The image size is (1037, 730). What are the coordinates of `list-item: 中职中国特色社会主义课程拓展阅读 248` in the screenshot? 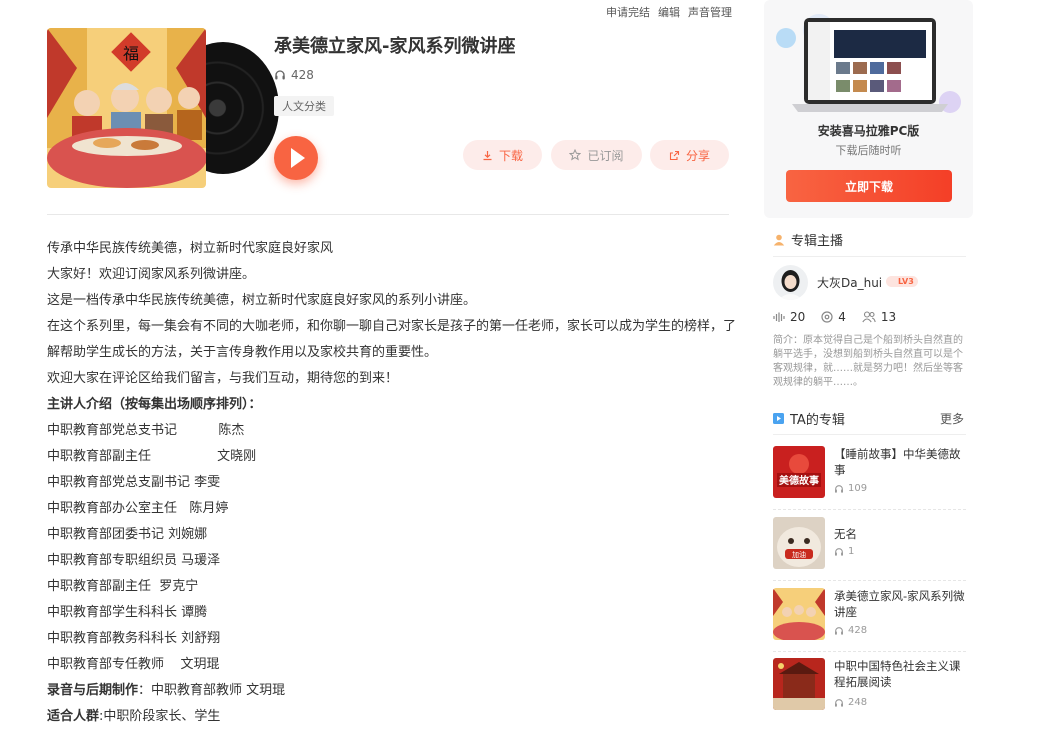 It's located at (869, 690).